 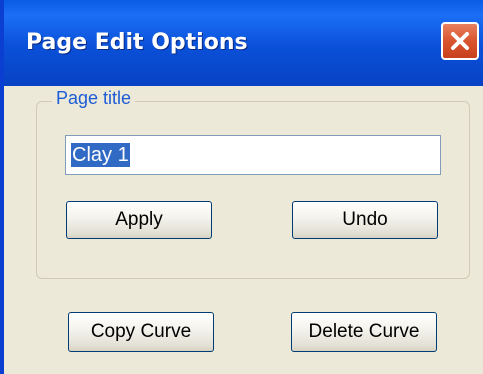 What do you see at coordinates (460, 41) in the screenshot?
I see `close-button` at bounding box center [460, 41].